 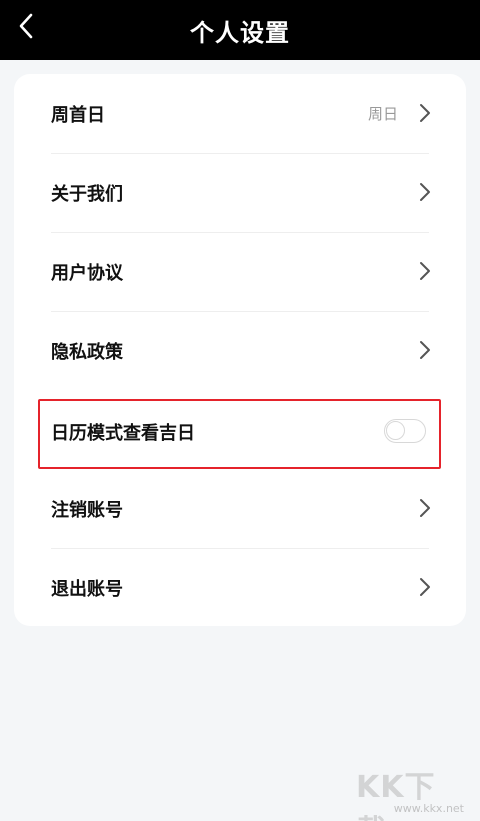 I want to click on chevron-left-icon, so click(x=26, y=26).